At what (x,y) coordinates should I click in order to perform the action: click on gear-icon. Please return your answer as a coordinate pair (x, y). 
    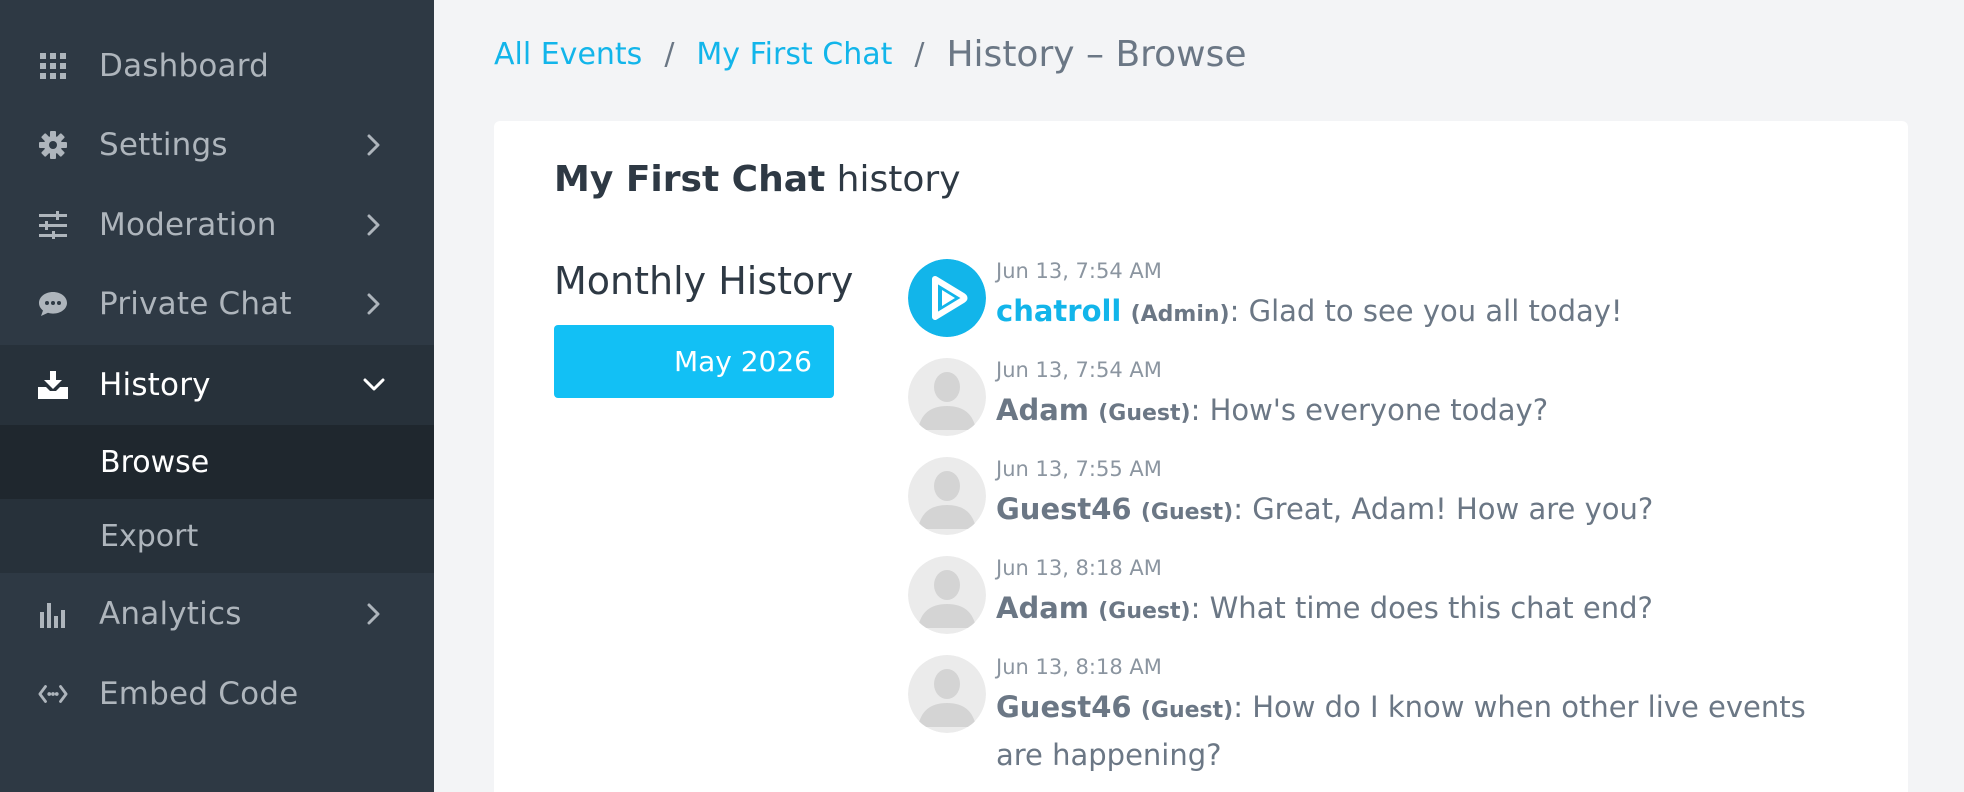
    Looking at the image, I should click on (53, 145).